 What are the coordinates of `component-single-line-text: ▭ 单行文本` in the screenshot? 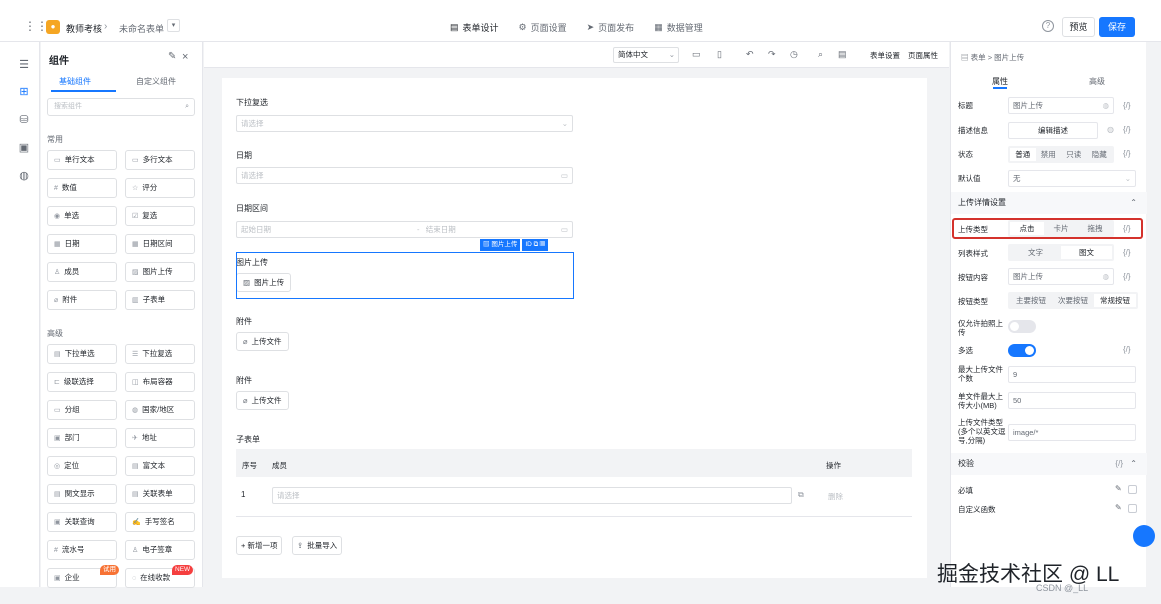 It's located at (82, 160).